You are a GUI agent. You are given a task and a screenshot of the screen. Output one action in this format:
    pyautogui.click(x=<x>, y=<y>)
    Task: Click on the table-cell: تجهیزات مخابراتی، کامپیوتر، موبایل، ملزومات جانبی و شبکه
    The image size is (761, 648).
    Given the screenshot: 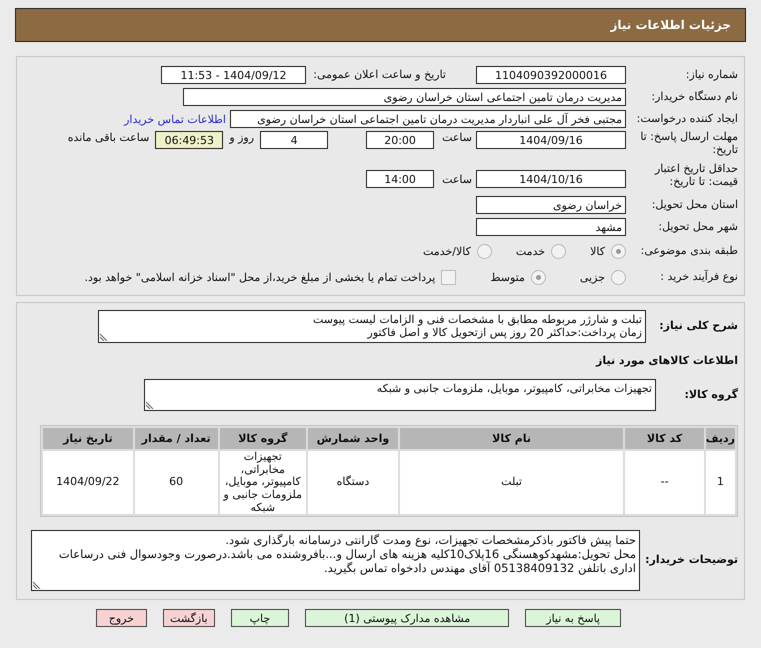 What is the action you would take?
    pyautogui.click(x=263, y=482)
    